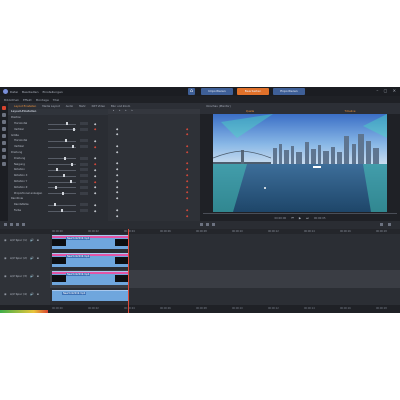 The width and height of the screenshot is (400, 400). Describe the element at coordinates (4, 157) in the screenshot. I see `mask-icon` at that location.